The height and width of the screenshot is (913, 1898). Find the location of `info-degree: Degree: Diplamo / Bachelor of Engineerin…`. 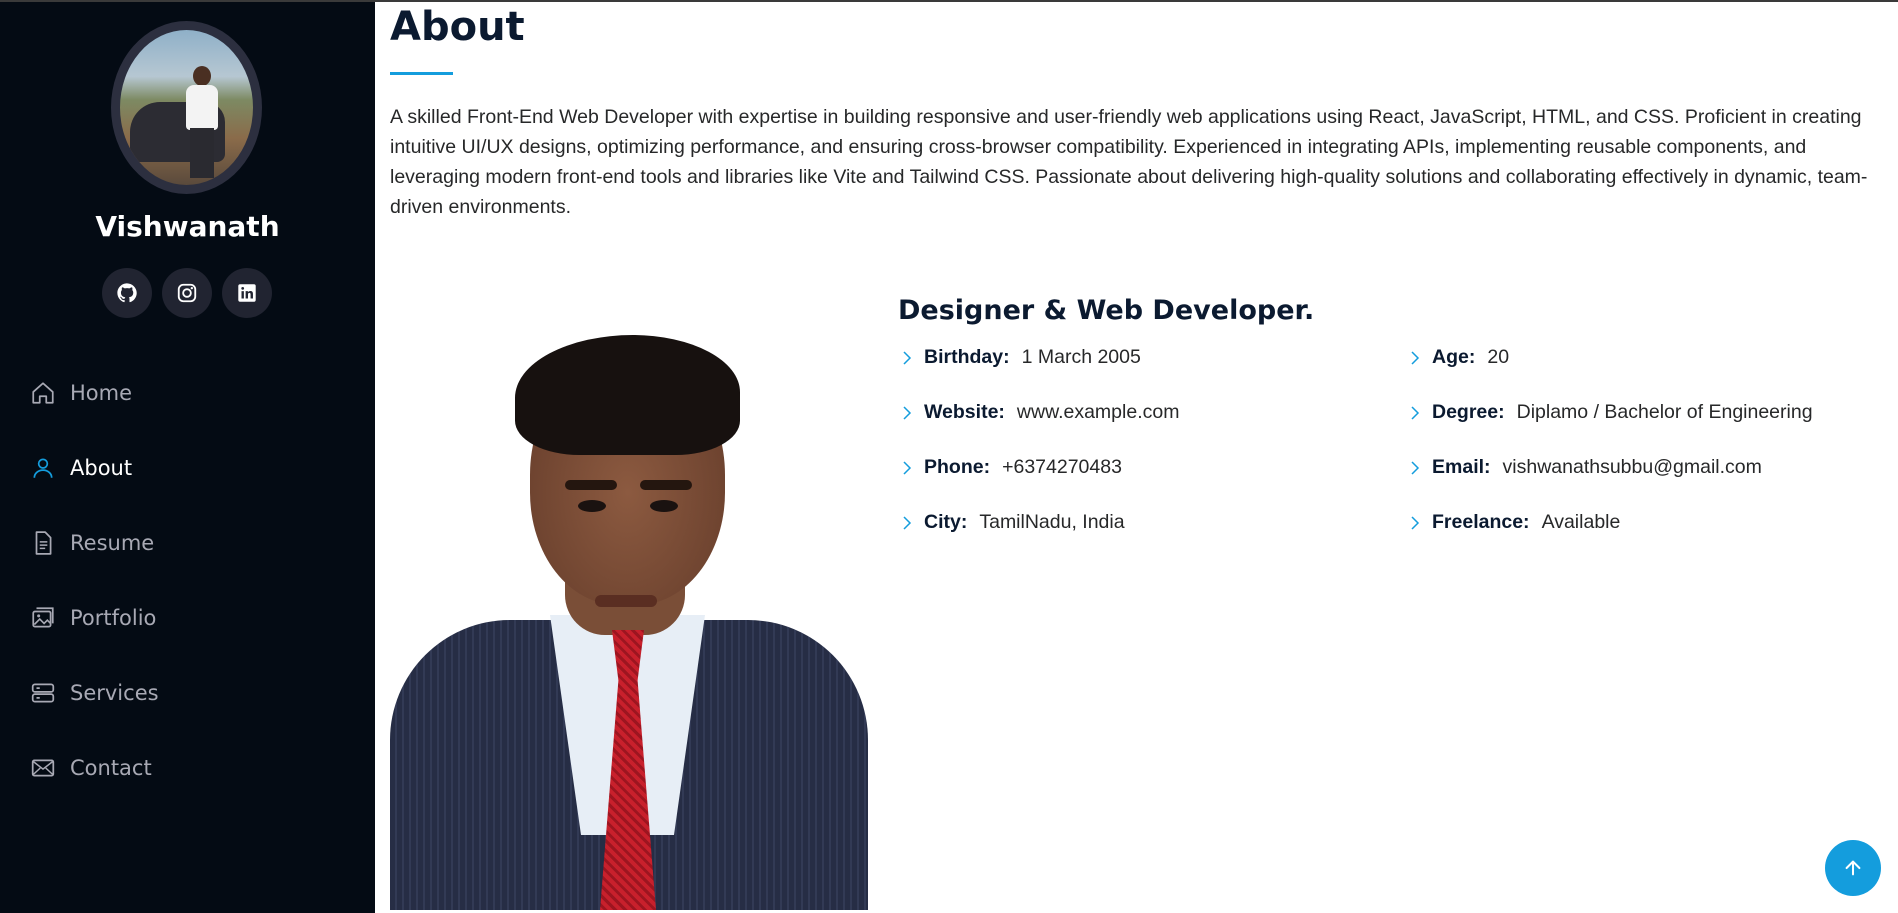

info-degree: Degree: Diplamo / Bachelor of Engineerin… is located at coordinates (1609, 412).